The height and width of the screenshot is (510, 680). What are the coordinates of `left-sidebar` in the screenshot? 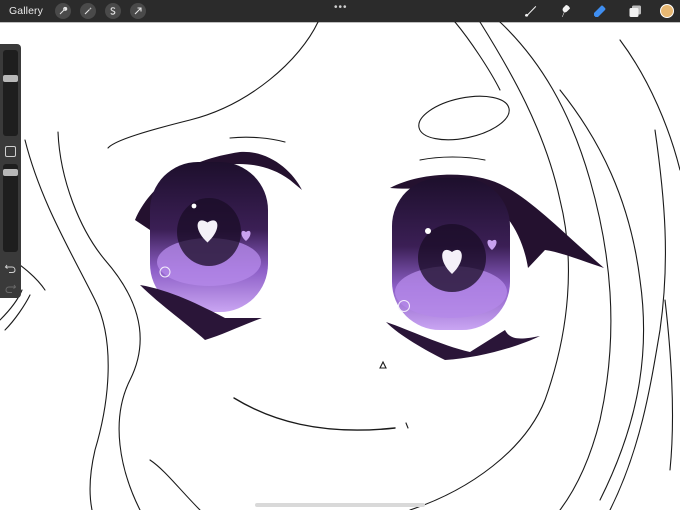 It's located at (10, 171).